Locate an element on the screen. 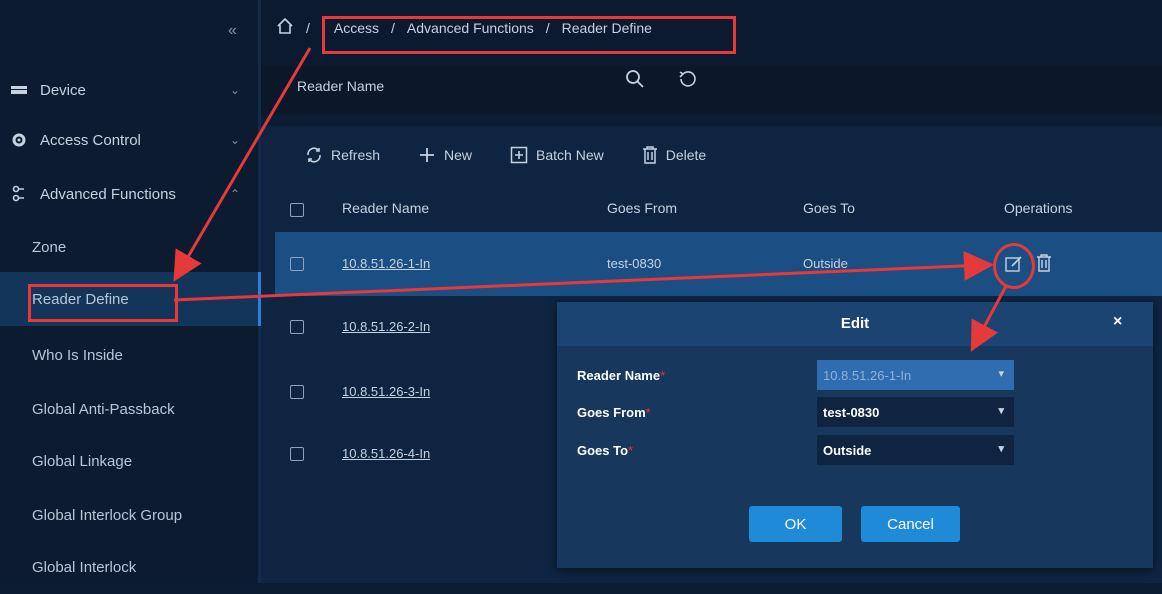 The image size is (1162, 594). field-label-reader-name: Reader Name* is located at coordinates (621, 375).